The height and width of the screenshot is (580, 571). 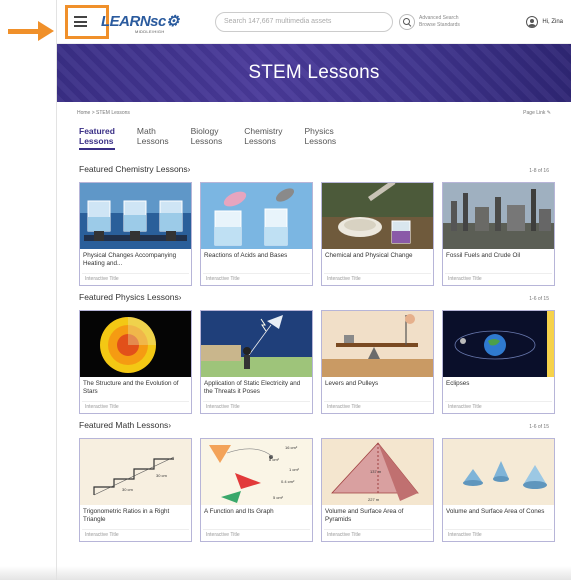 I want to click on lesson-title: Volume and Surface Area of Cones, so click(x=495, y=511).